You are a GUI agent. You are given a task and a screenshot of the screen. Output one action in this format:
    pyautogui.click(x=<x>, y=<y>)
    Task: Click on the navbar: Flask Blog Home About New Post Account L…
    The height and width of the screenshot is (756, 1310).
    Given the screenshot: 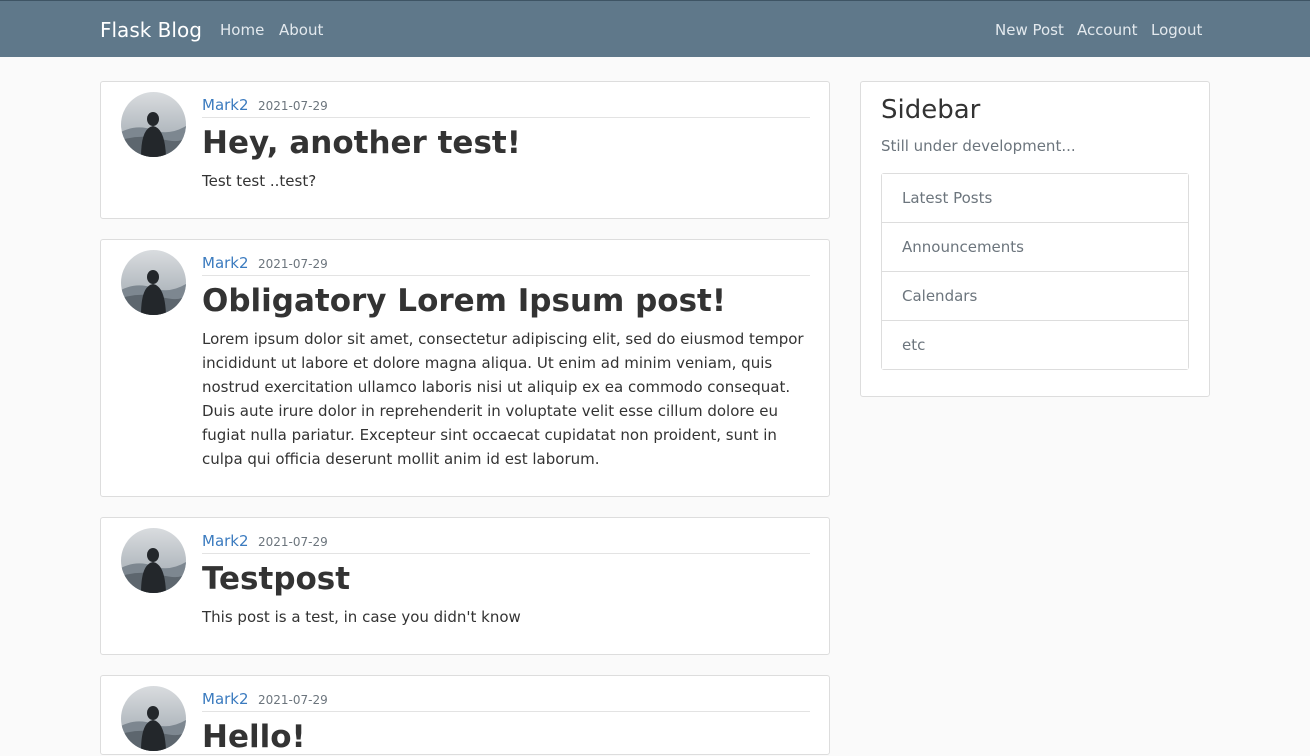 What is the action you would take?
    pyautogui.click(x=655, y=28)
    